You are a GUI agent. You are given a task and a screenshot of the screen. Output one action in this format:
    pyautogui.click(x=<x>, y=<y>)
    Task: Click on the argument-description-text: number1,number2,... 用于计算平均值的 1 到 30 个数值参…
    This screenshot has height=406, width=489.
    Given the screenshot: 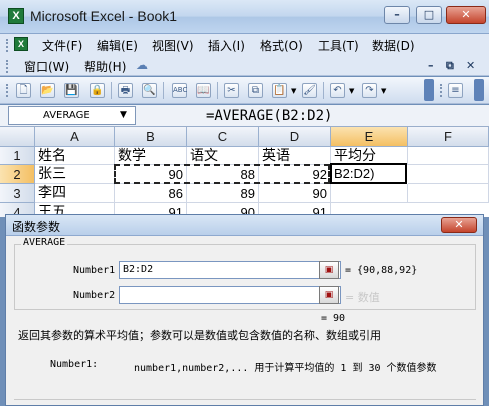 What is the action you would take?
    pyautogui.click(x=285, y=368)
    